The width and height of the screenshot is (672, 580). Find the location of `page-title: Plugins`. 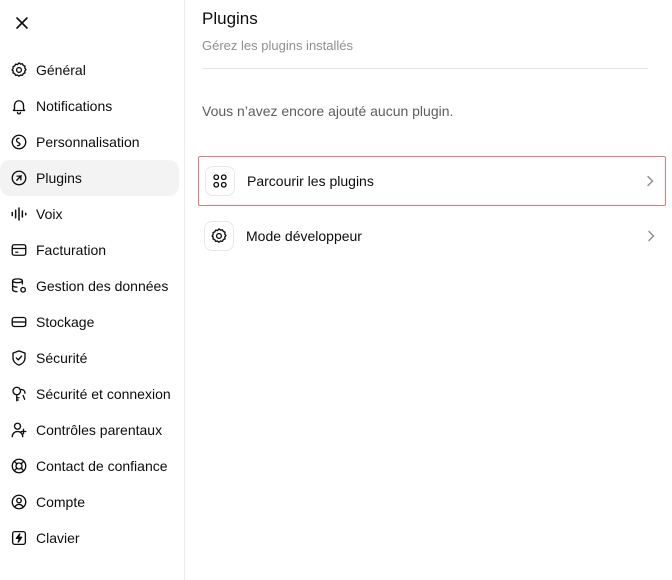

page-title: Plugins is located at coordinates (230, 18).